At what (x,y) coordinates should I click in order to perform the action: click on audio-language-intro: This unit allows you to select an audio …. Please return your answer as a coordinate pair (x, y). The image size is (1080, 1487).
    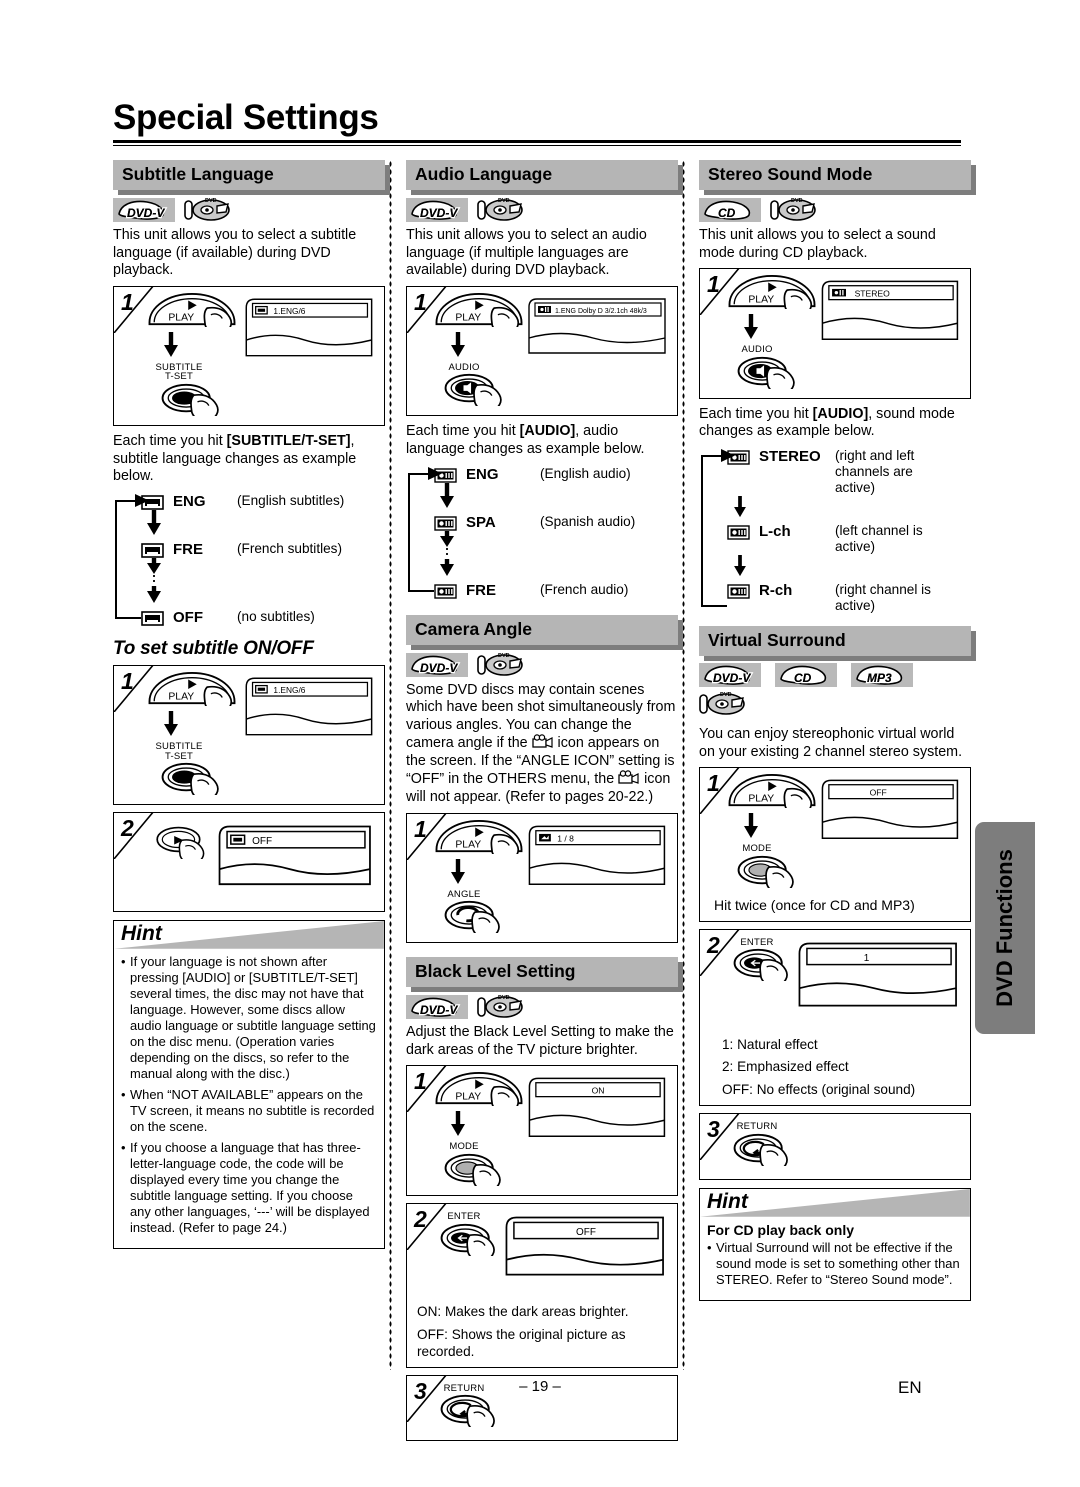
    Looking at the image, I should click on (526, 253).